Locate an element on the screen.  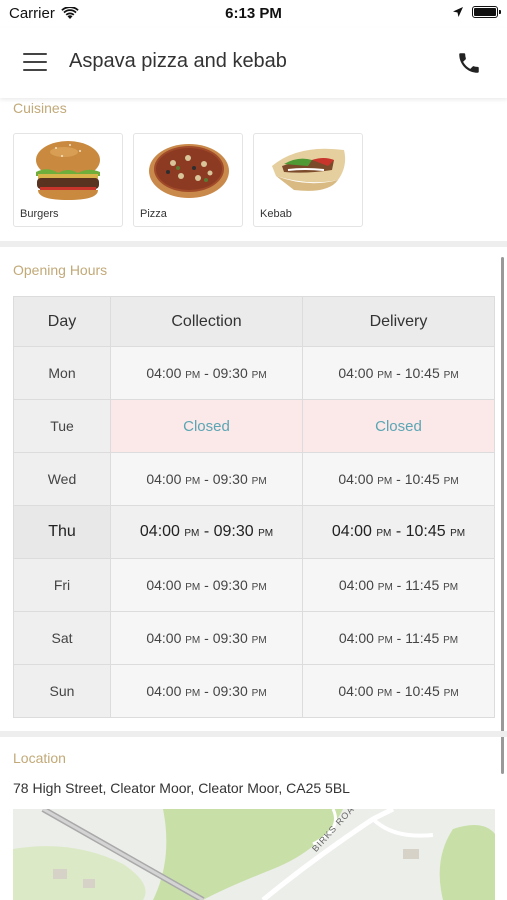
day-cell: Fri is located at coordinates (62, 585).